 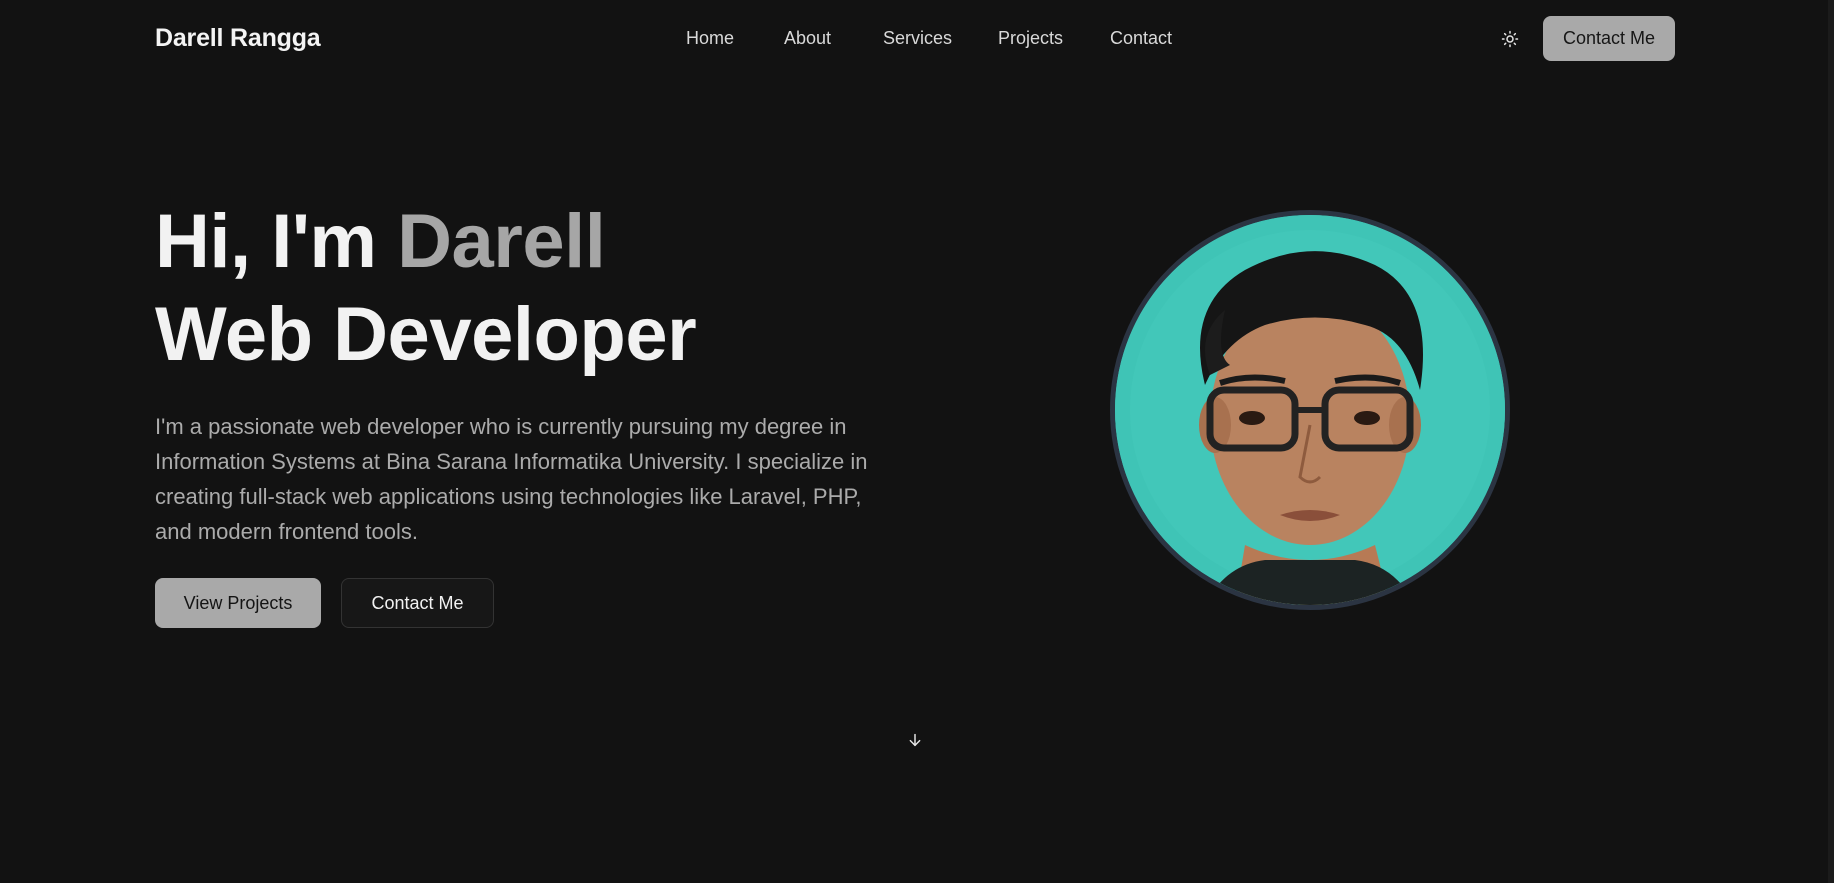 I want to click on theme-toggle-button, so click(x=1510, y=39).